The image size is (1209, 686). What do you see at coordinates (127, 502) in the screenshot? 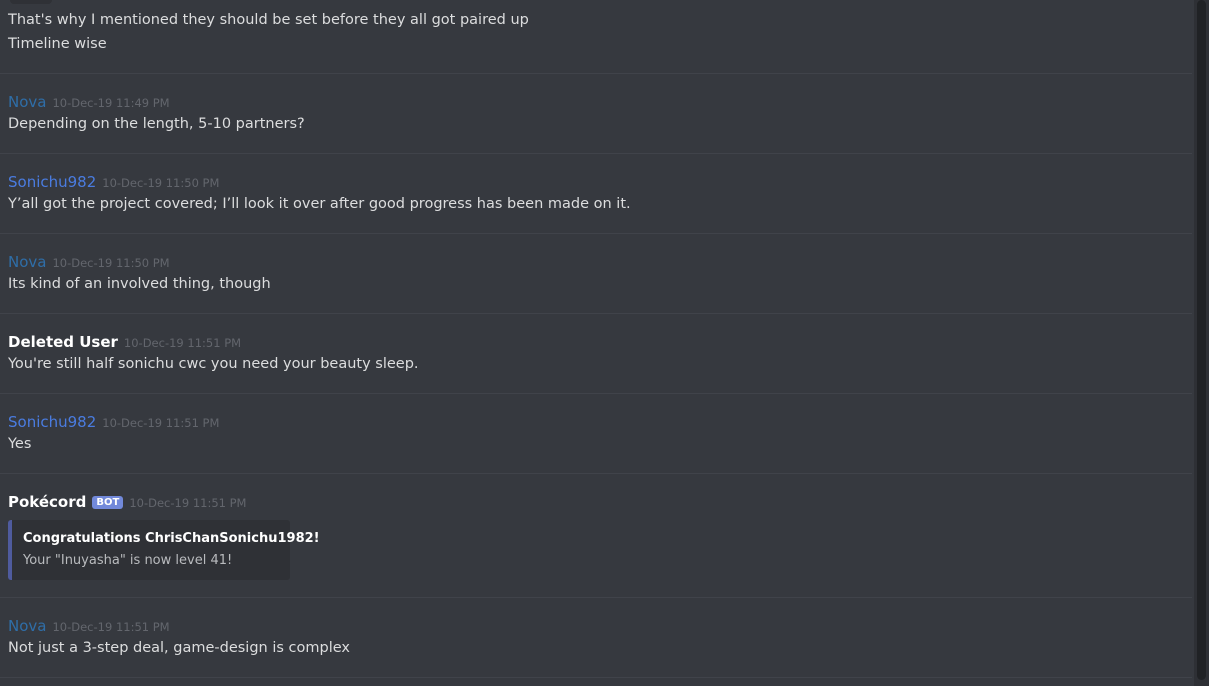
I see `message-header: Pokécord BOT 10-Dec-19 11:51 PM` at bounding box center [127, 502].